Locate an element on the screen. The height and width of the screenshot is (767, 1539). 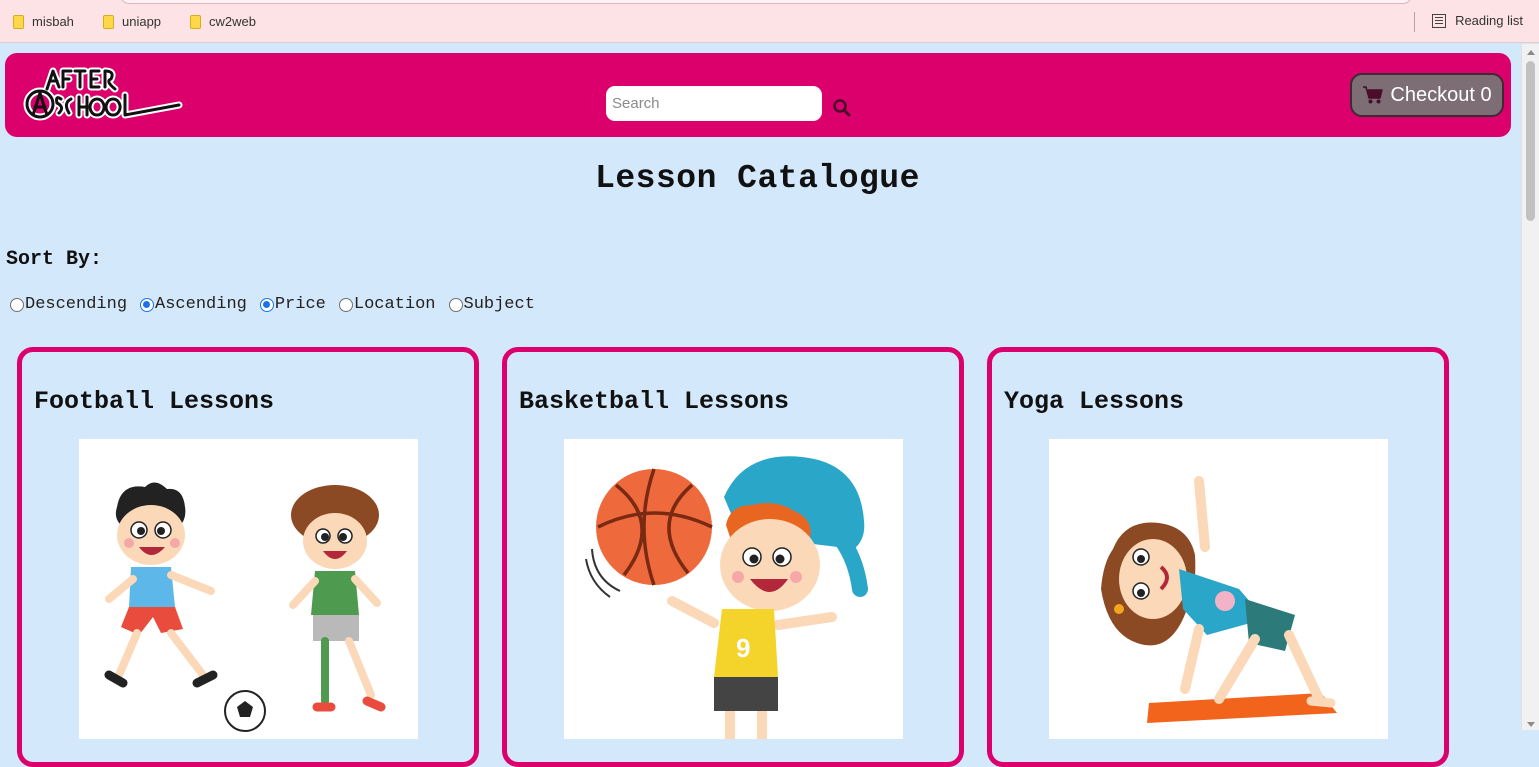
search-bar is located at coordinates (729, 103).